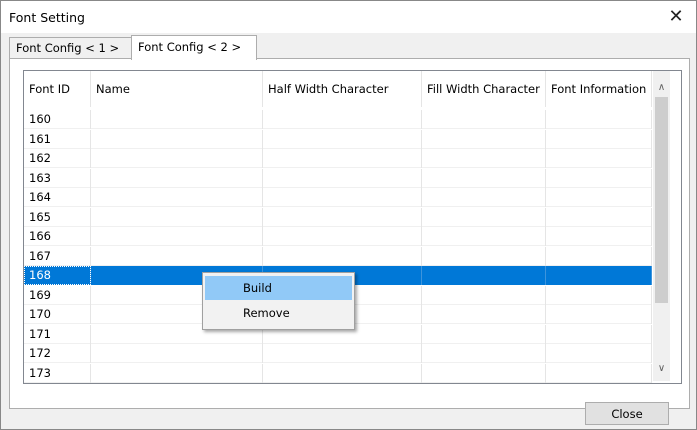 The width and height of the screenshot is (697, 430). I want to click on cell-font-id: 164, so click(57, 197).